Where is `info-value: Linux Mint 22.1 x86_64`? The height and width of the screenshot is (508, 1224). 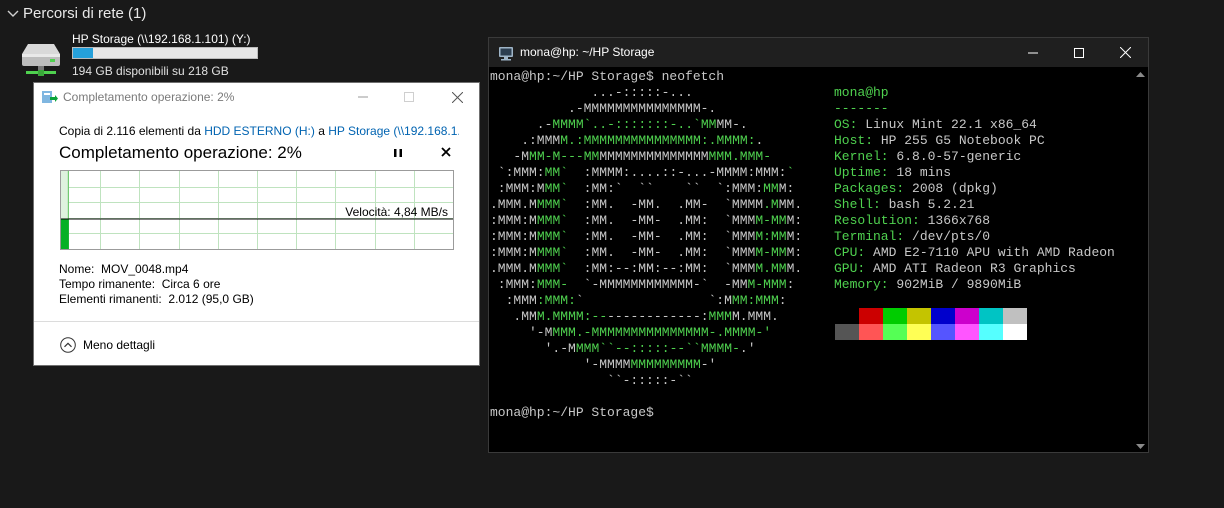
info-value: Linux Mint 22.1 x86_64 is located at coordinates (947, 124).